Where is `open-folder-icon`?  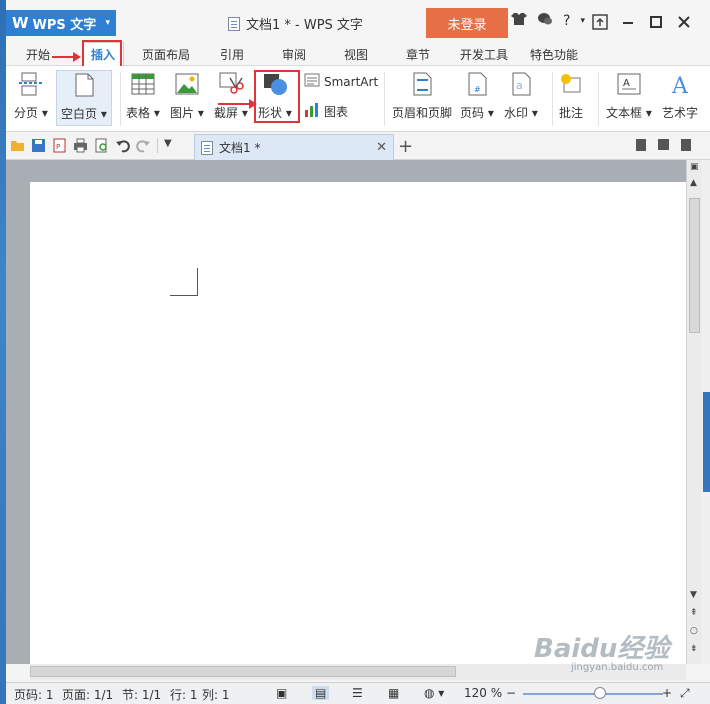 open-folder-icon is located at coordinates (17, 145).